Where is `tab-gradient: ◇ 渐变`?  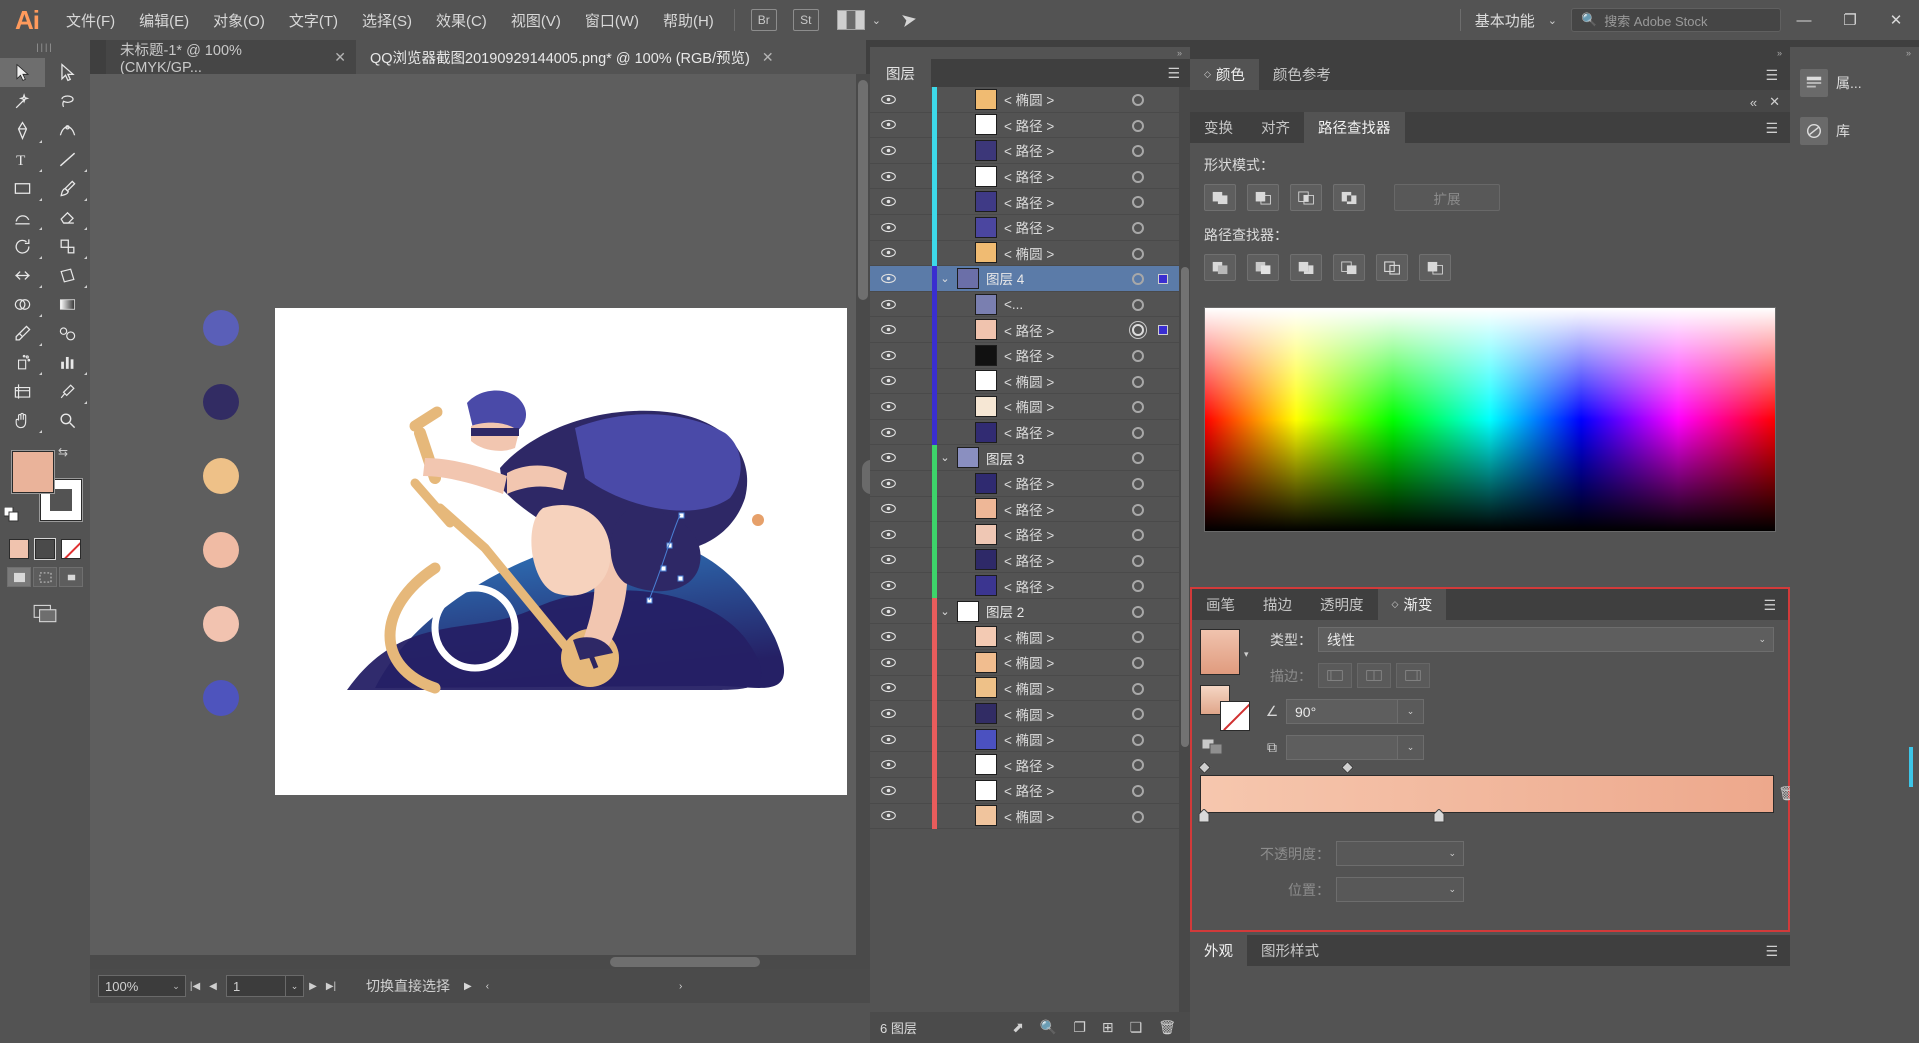
tab-gradient: ◇ 渐变 is located at coordinates (1412, 604).